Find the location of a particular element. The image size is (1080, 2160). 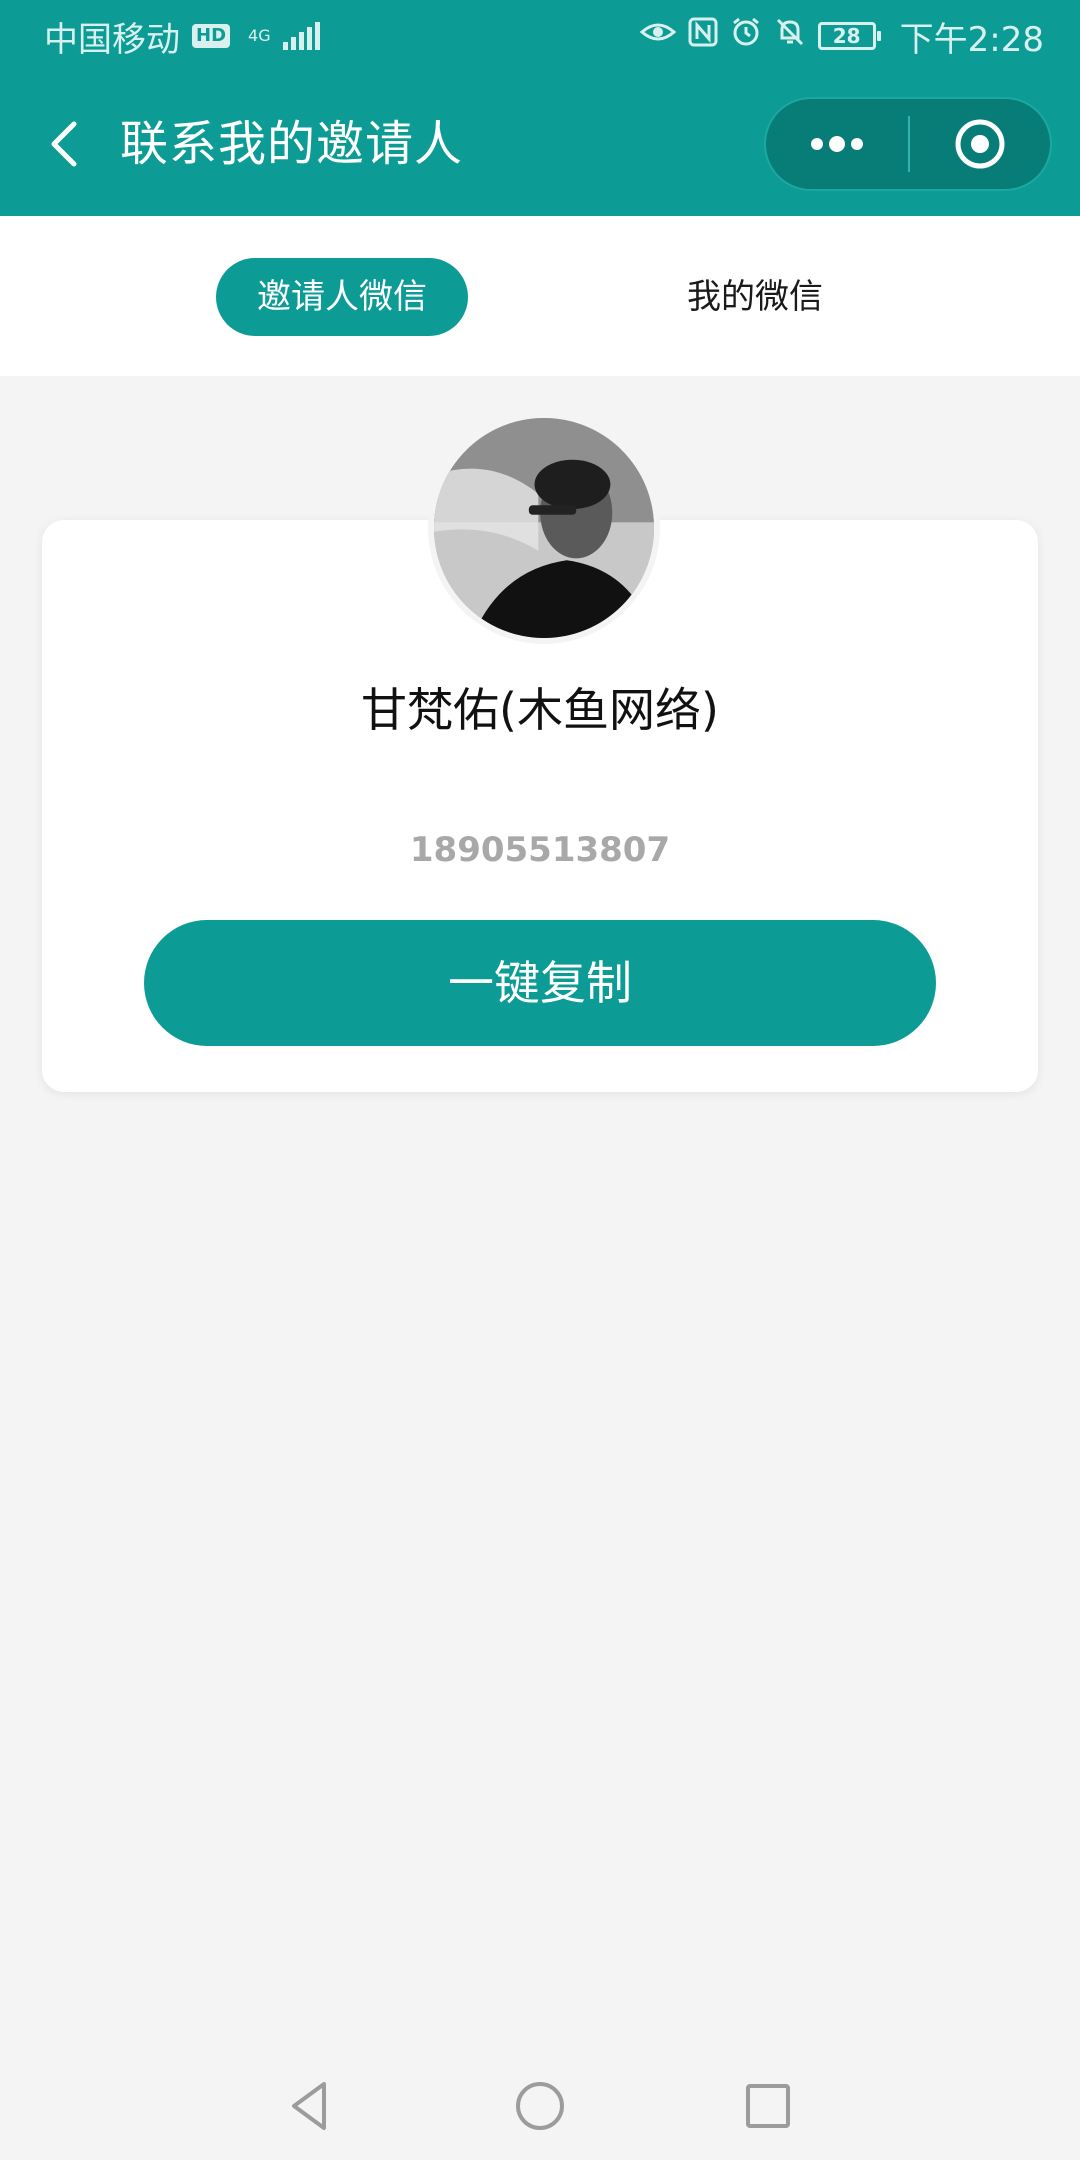

carrier-name: 中国移动 is located at coordinates (112, 39).